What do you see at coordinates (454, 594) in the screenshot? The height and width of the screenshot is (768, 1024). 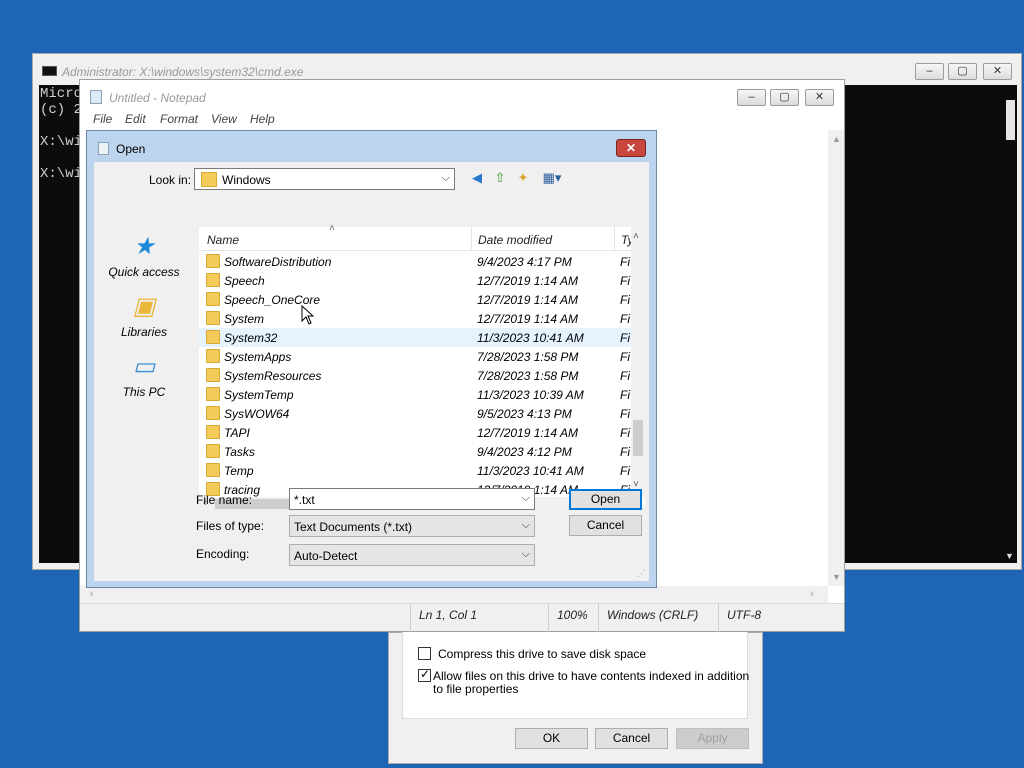 I see `notepad-horizontal-scrollbar: ‹ ›` at bounding box center [454, 594].